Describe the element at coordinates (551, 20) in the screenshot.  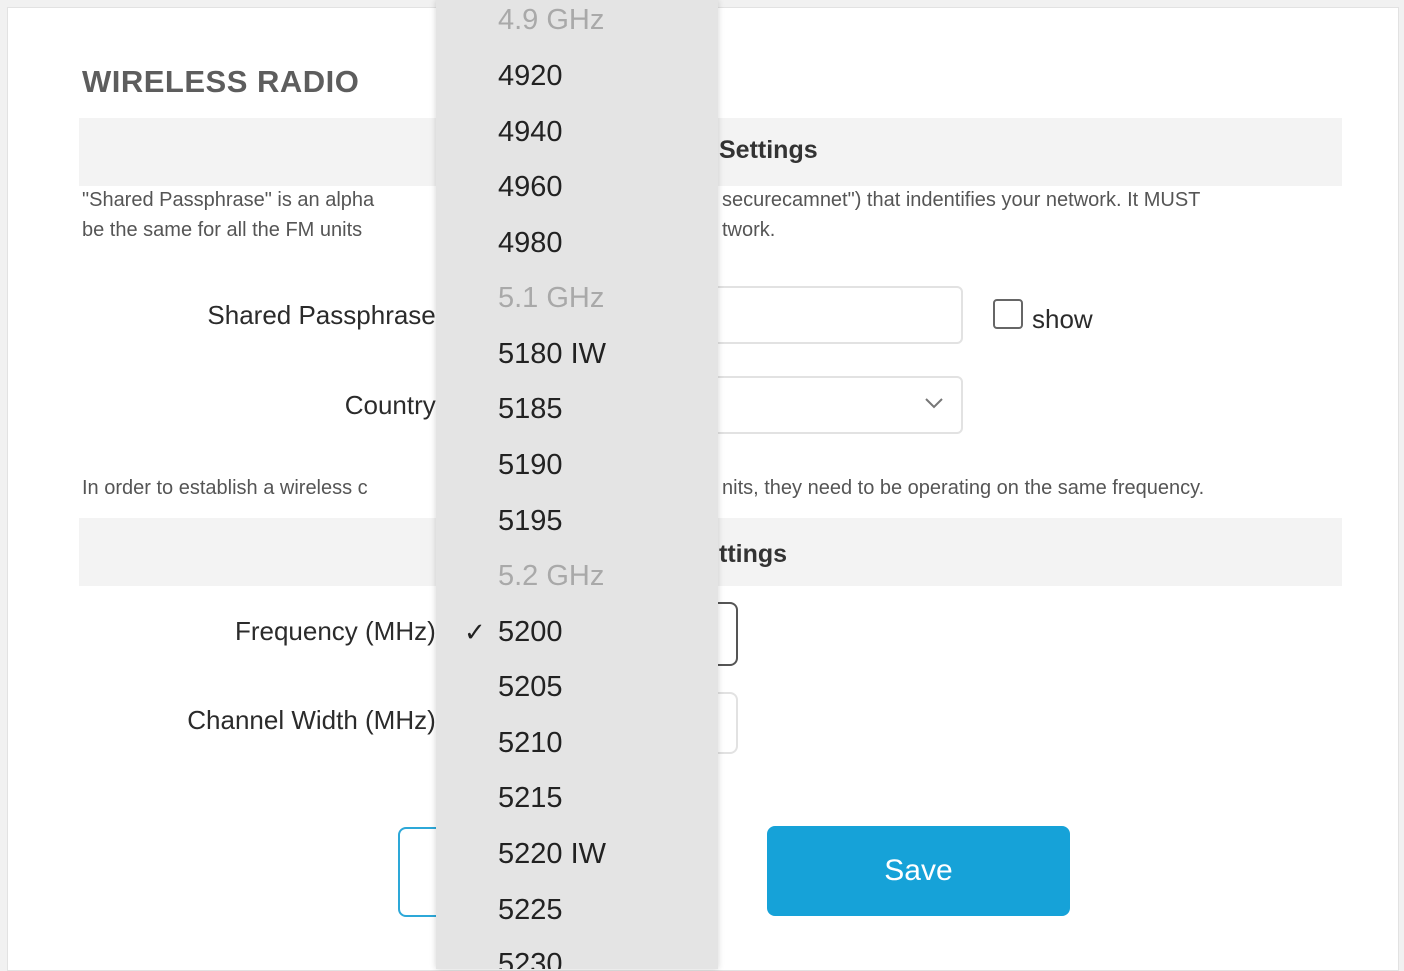
I see `option-group-4-9-ghz: 4.9 GHz` at that location.